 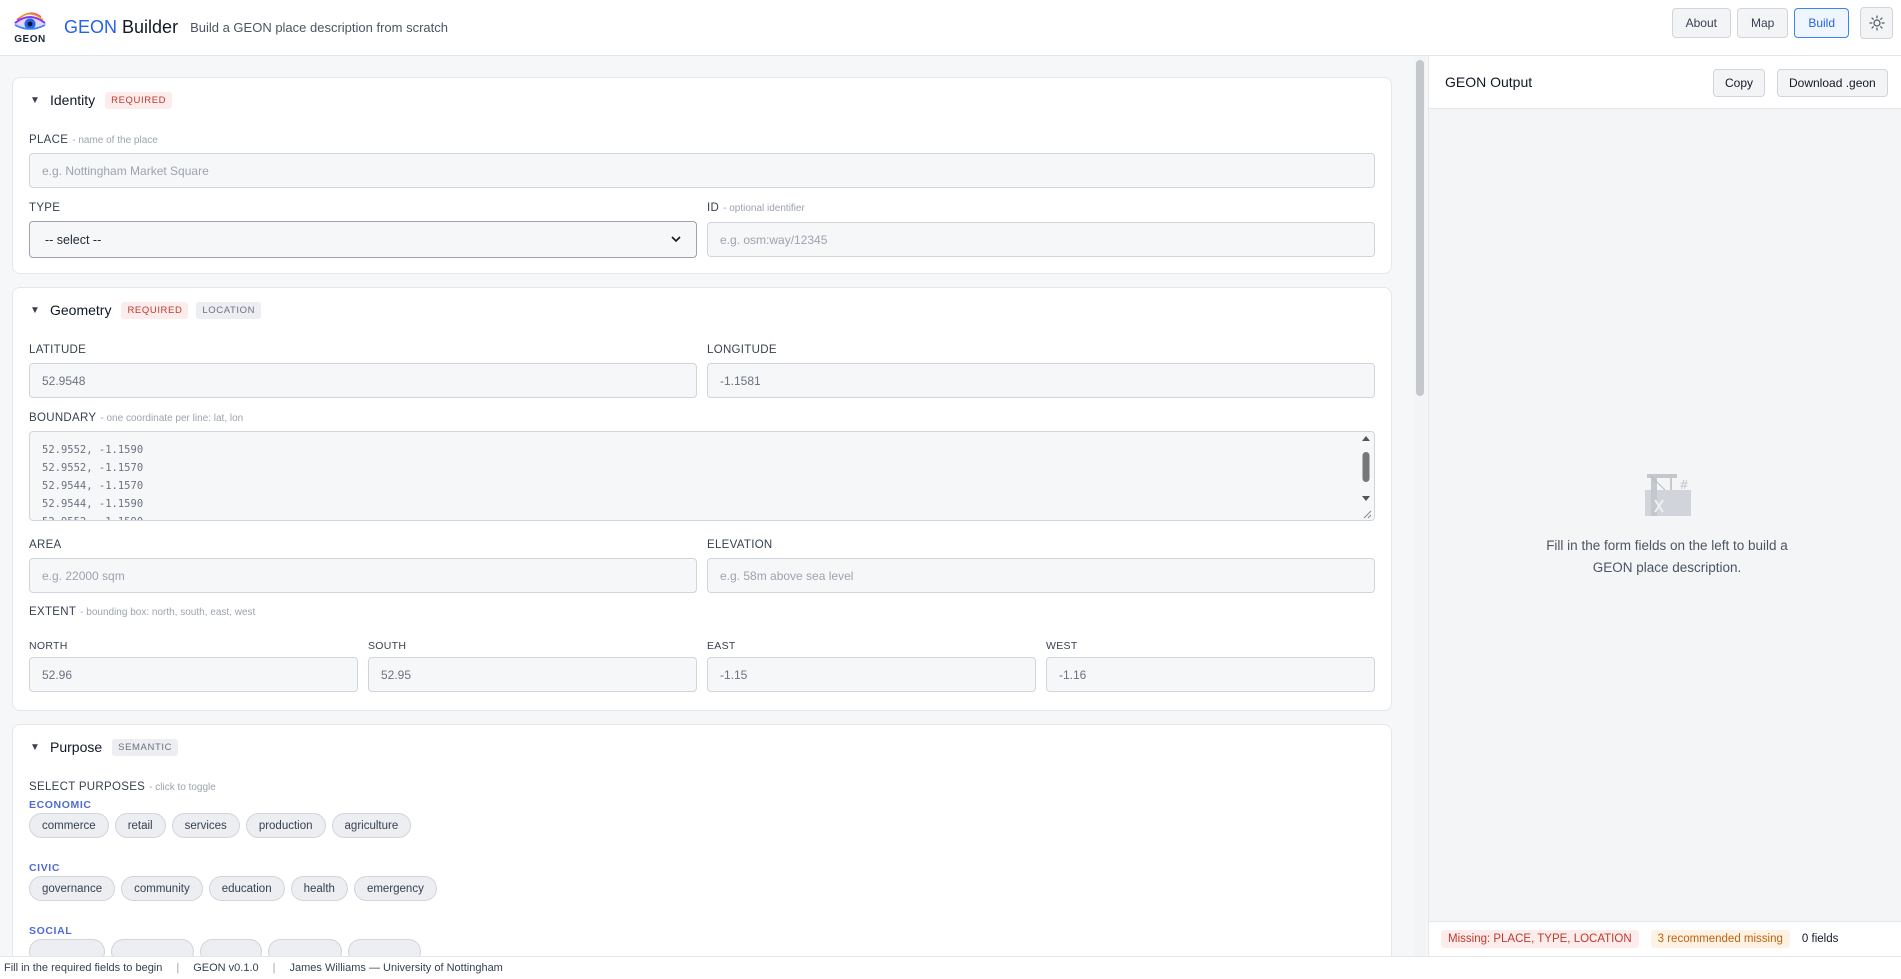 What do you see at coordinates (285, 825) in the screenshot?
I see `purpose-chip: production` at bounding box center [285, 825].